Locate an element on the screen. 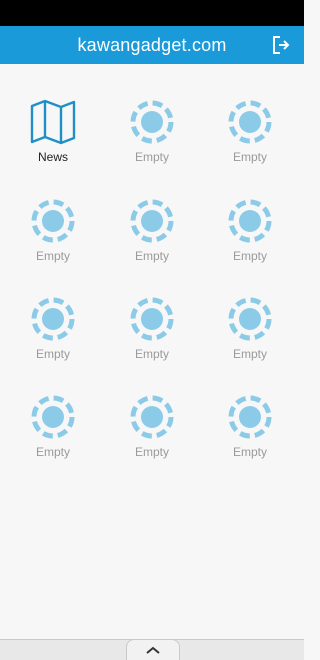  chevron-up-icon is located at coordinates (153, 650).